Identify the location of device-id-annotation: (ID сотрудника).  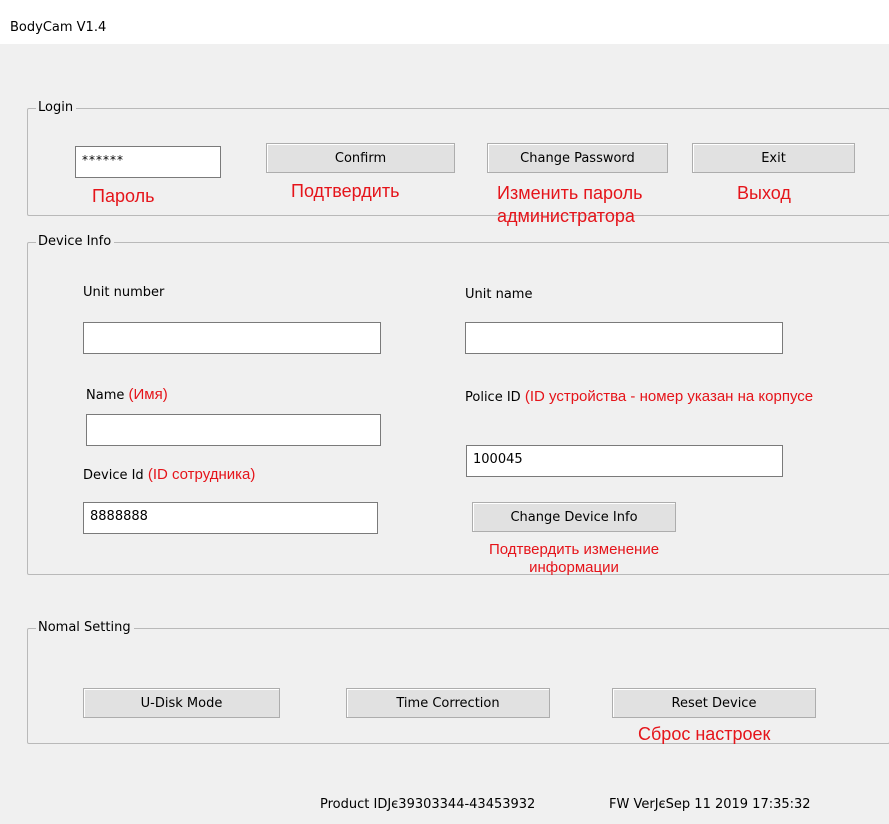
(201, 474).